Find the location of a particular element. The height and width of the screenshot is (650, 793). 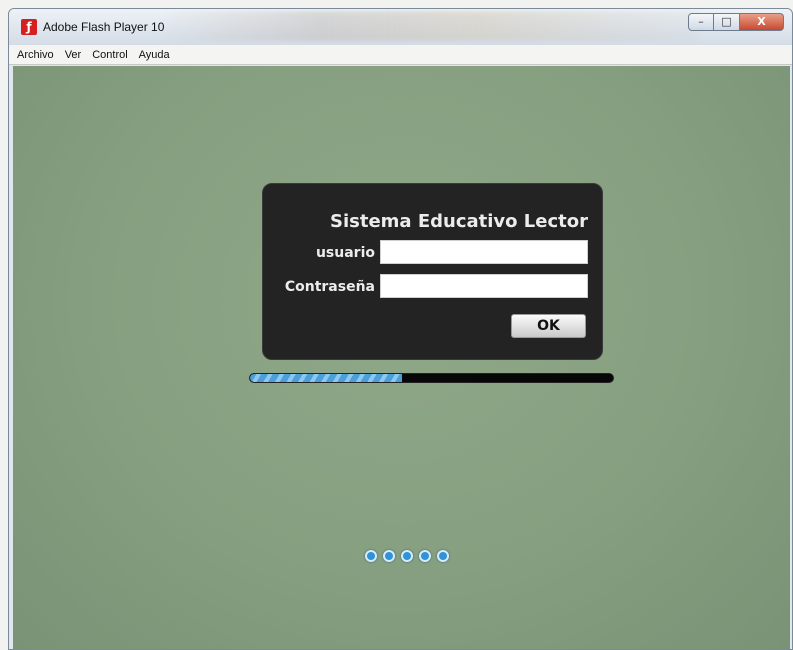

window-title: Adobe Flash Player 10 is located at coordinates (104, 27).